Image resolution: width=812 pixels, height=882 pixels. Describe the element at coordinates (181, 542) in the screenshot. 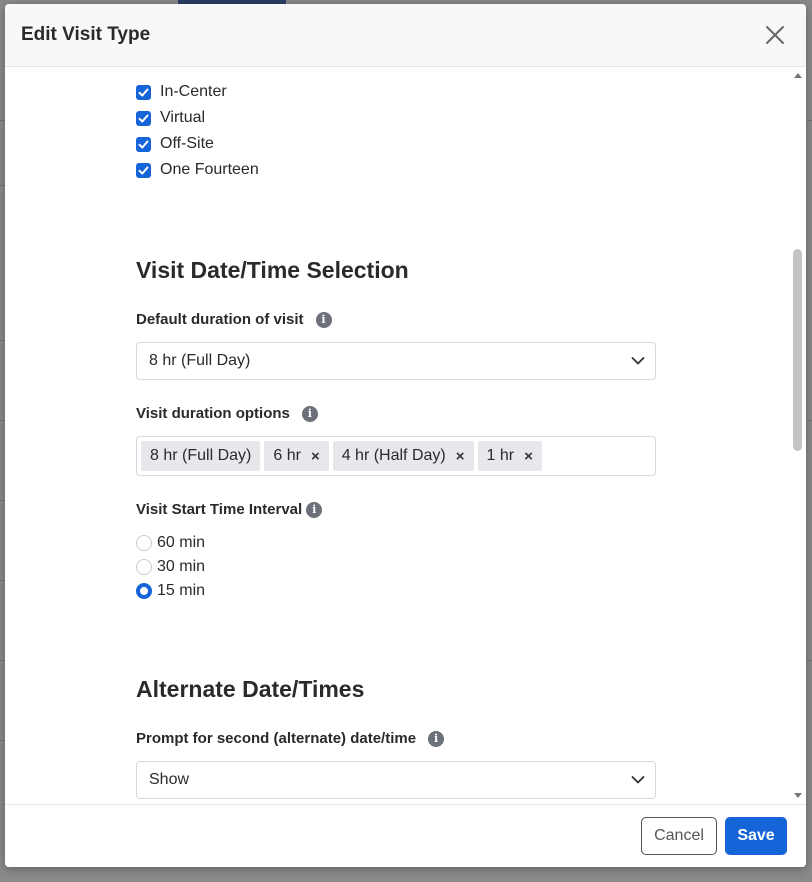

I see `radio-label: 60 min` at that location.